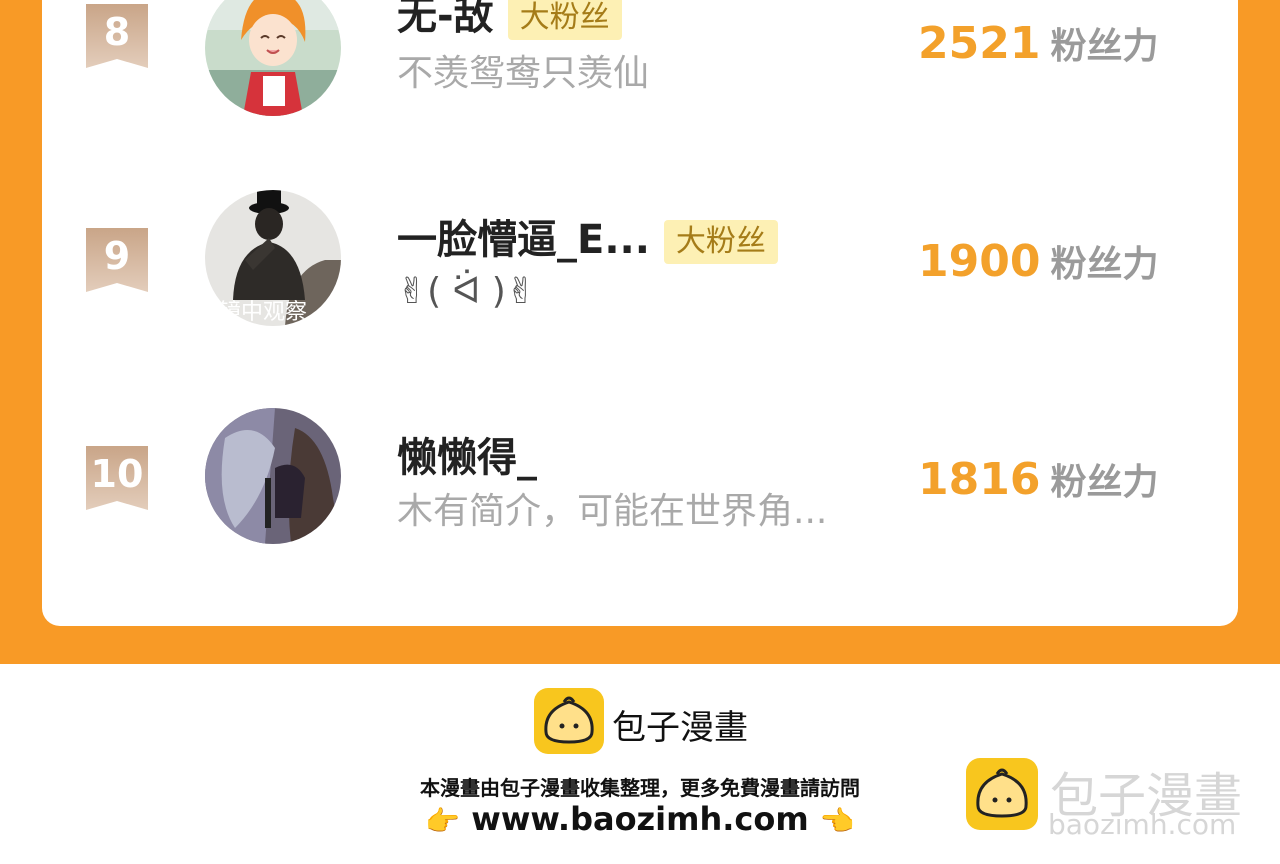 The width and height of the screenshot is (1280, 864). I want to click on user-name: 懒懒得_, so click(467, 458).